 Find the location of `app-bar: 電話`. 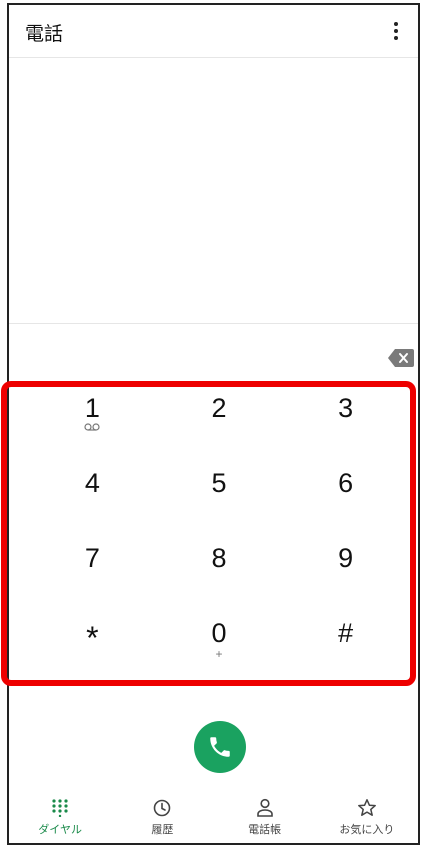

app-bar: 電話 is located at coordinates (213, 31).